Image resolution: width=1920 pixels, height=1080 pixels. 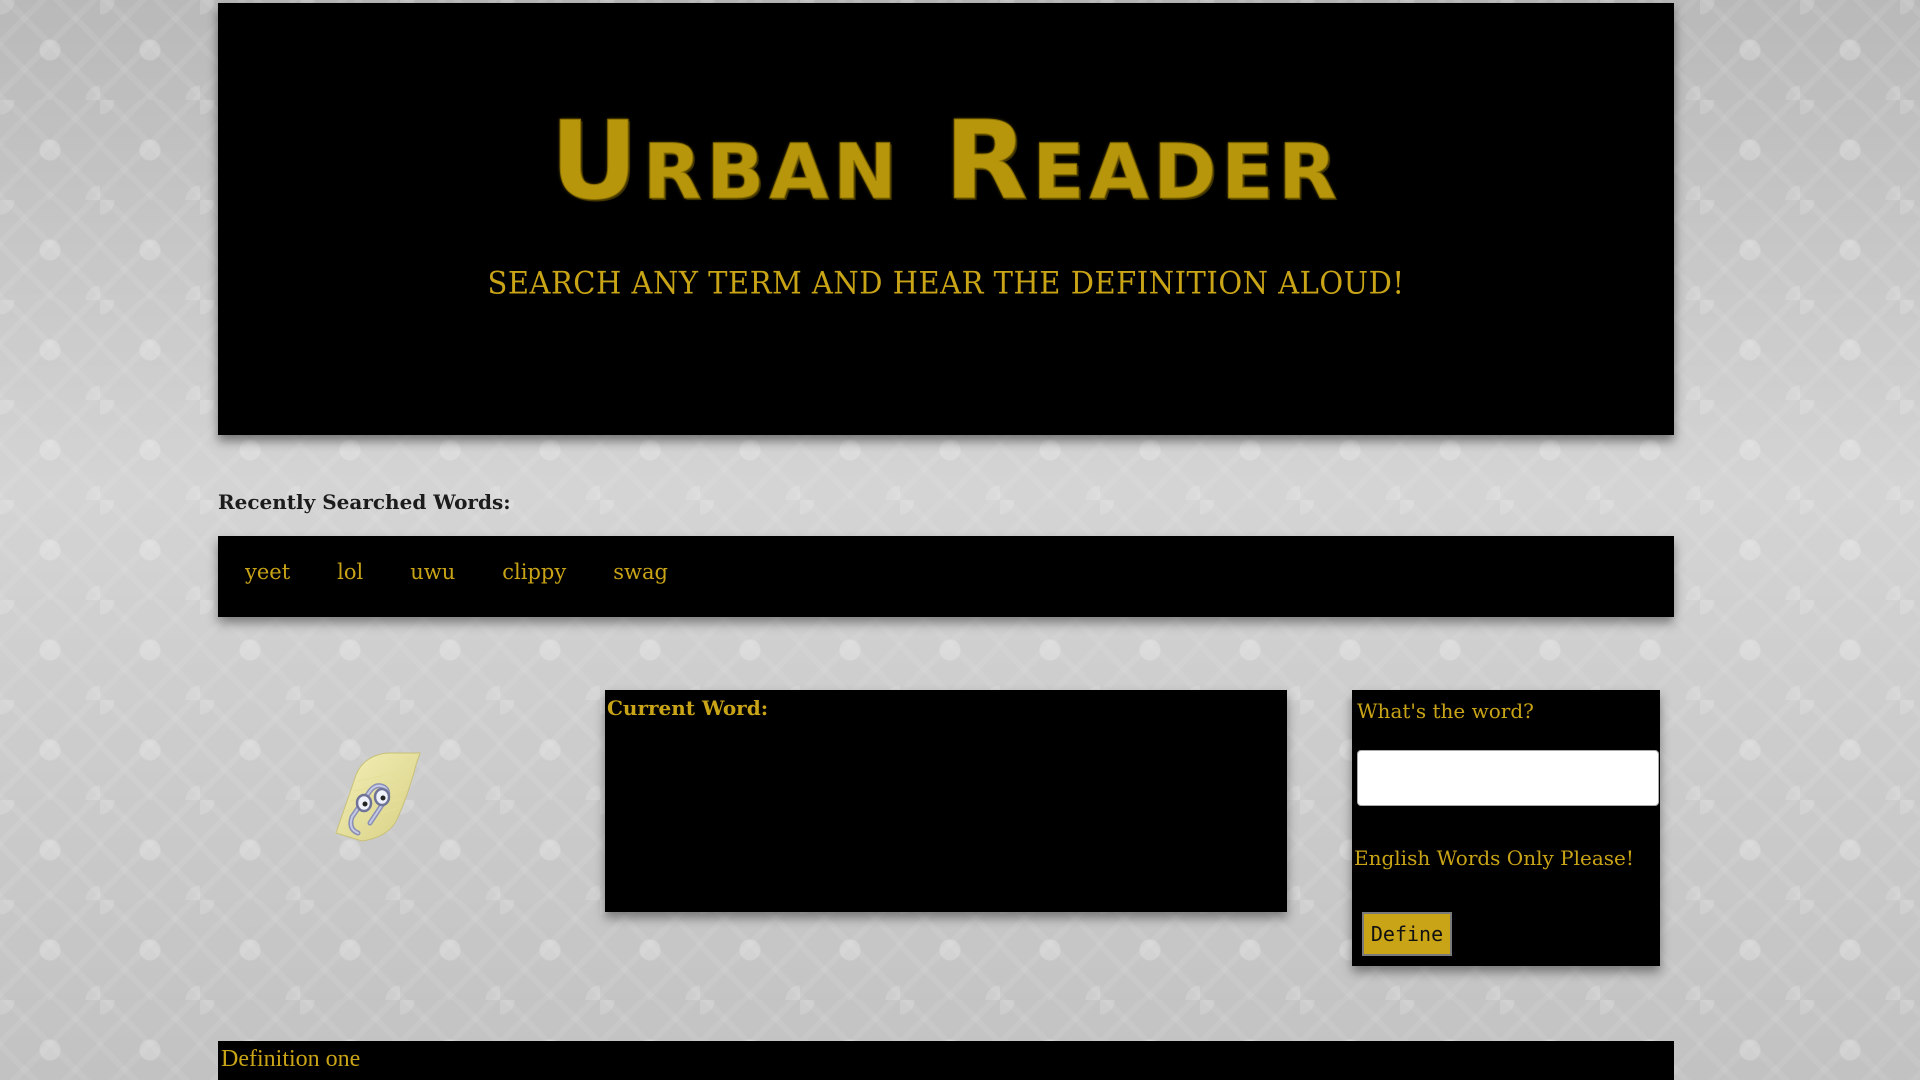 What do you see at coordinates (291, 1059) in the screenshot?
I see `definition-text: Definition one` at bounding box center [291, 1059].